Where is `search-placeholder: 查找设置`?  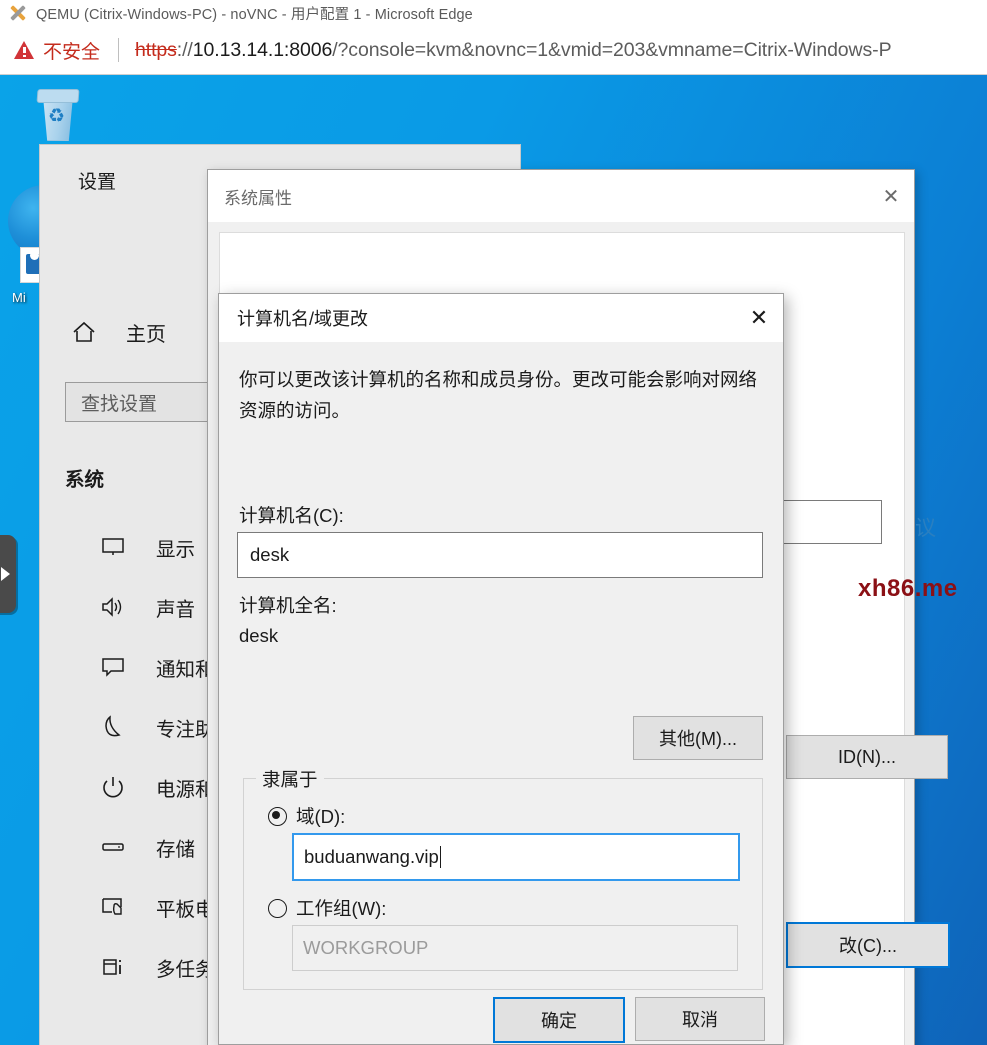
search-placeholder: 查找设置 is located at coordinates (119, 404).